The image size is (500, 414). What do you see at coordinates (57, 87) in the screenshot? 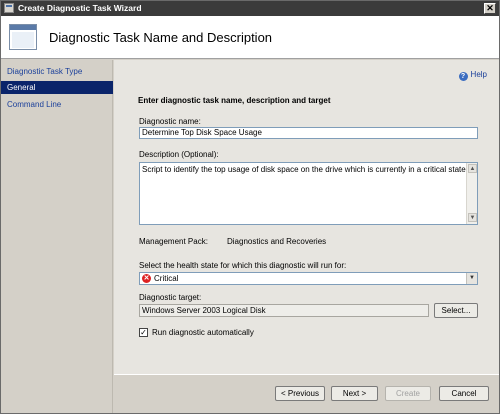
I see `nav-item-general: General` at bounding box center [57, 87].